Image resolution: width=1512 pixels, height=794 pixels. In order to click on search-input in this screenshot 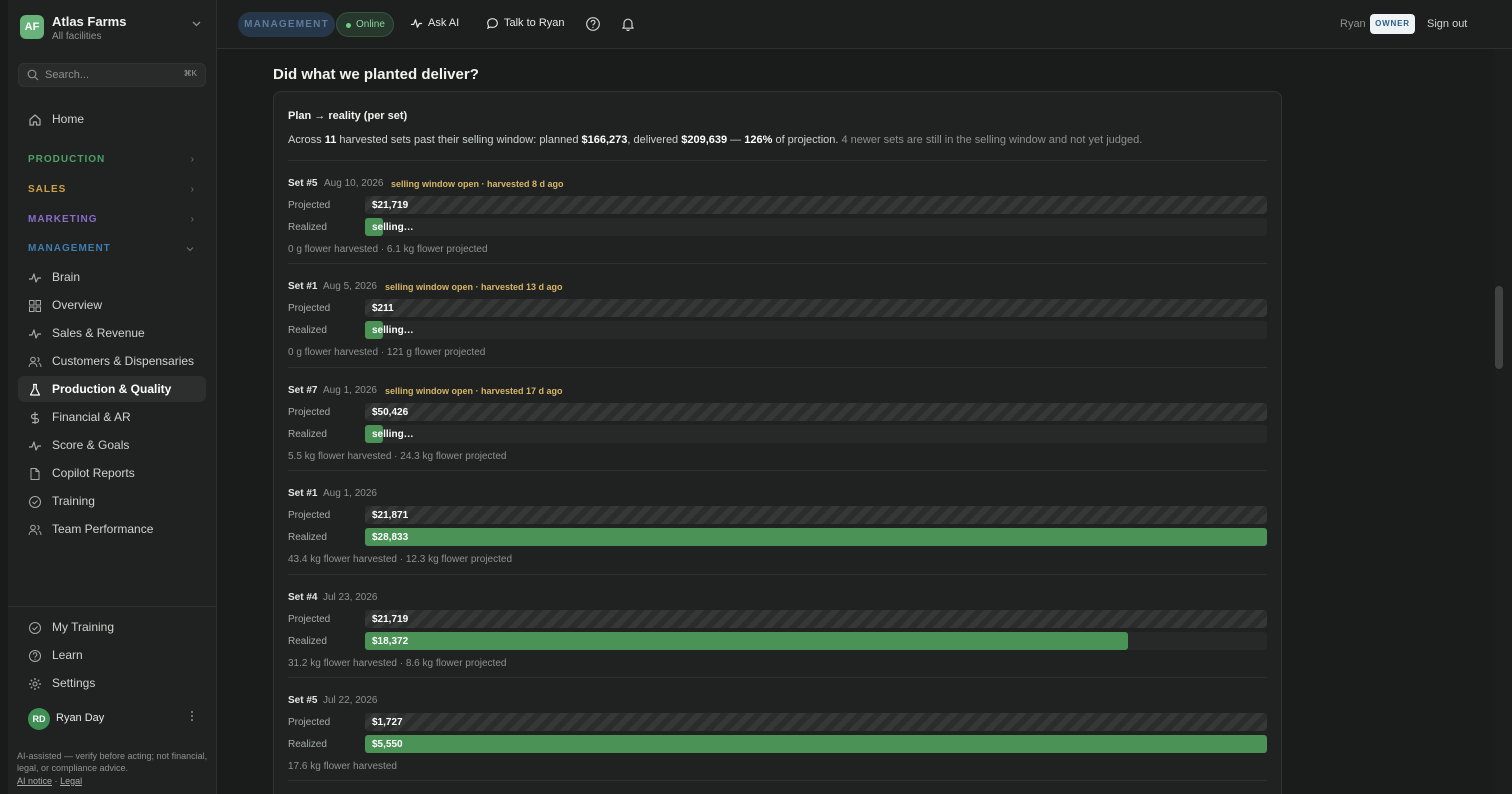, I will do `click(115, 75)`.